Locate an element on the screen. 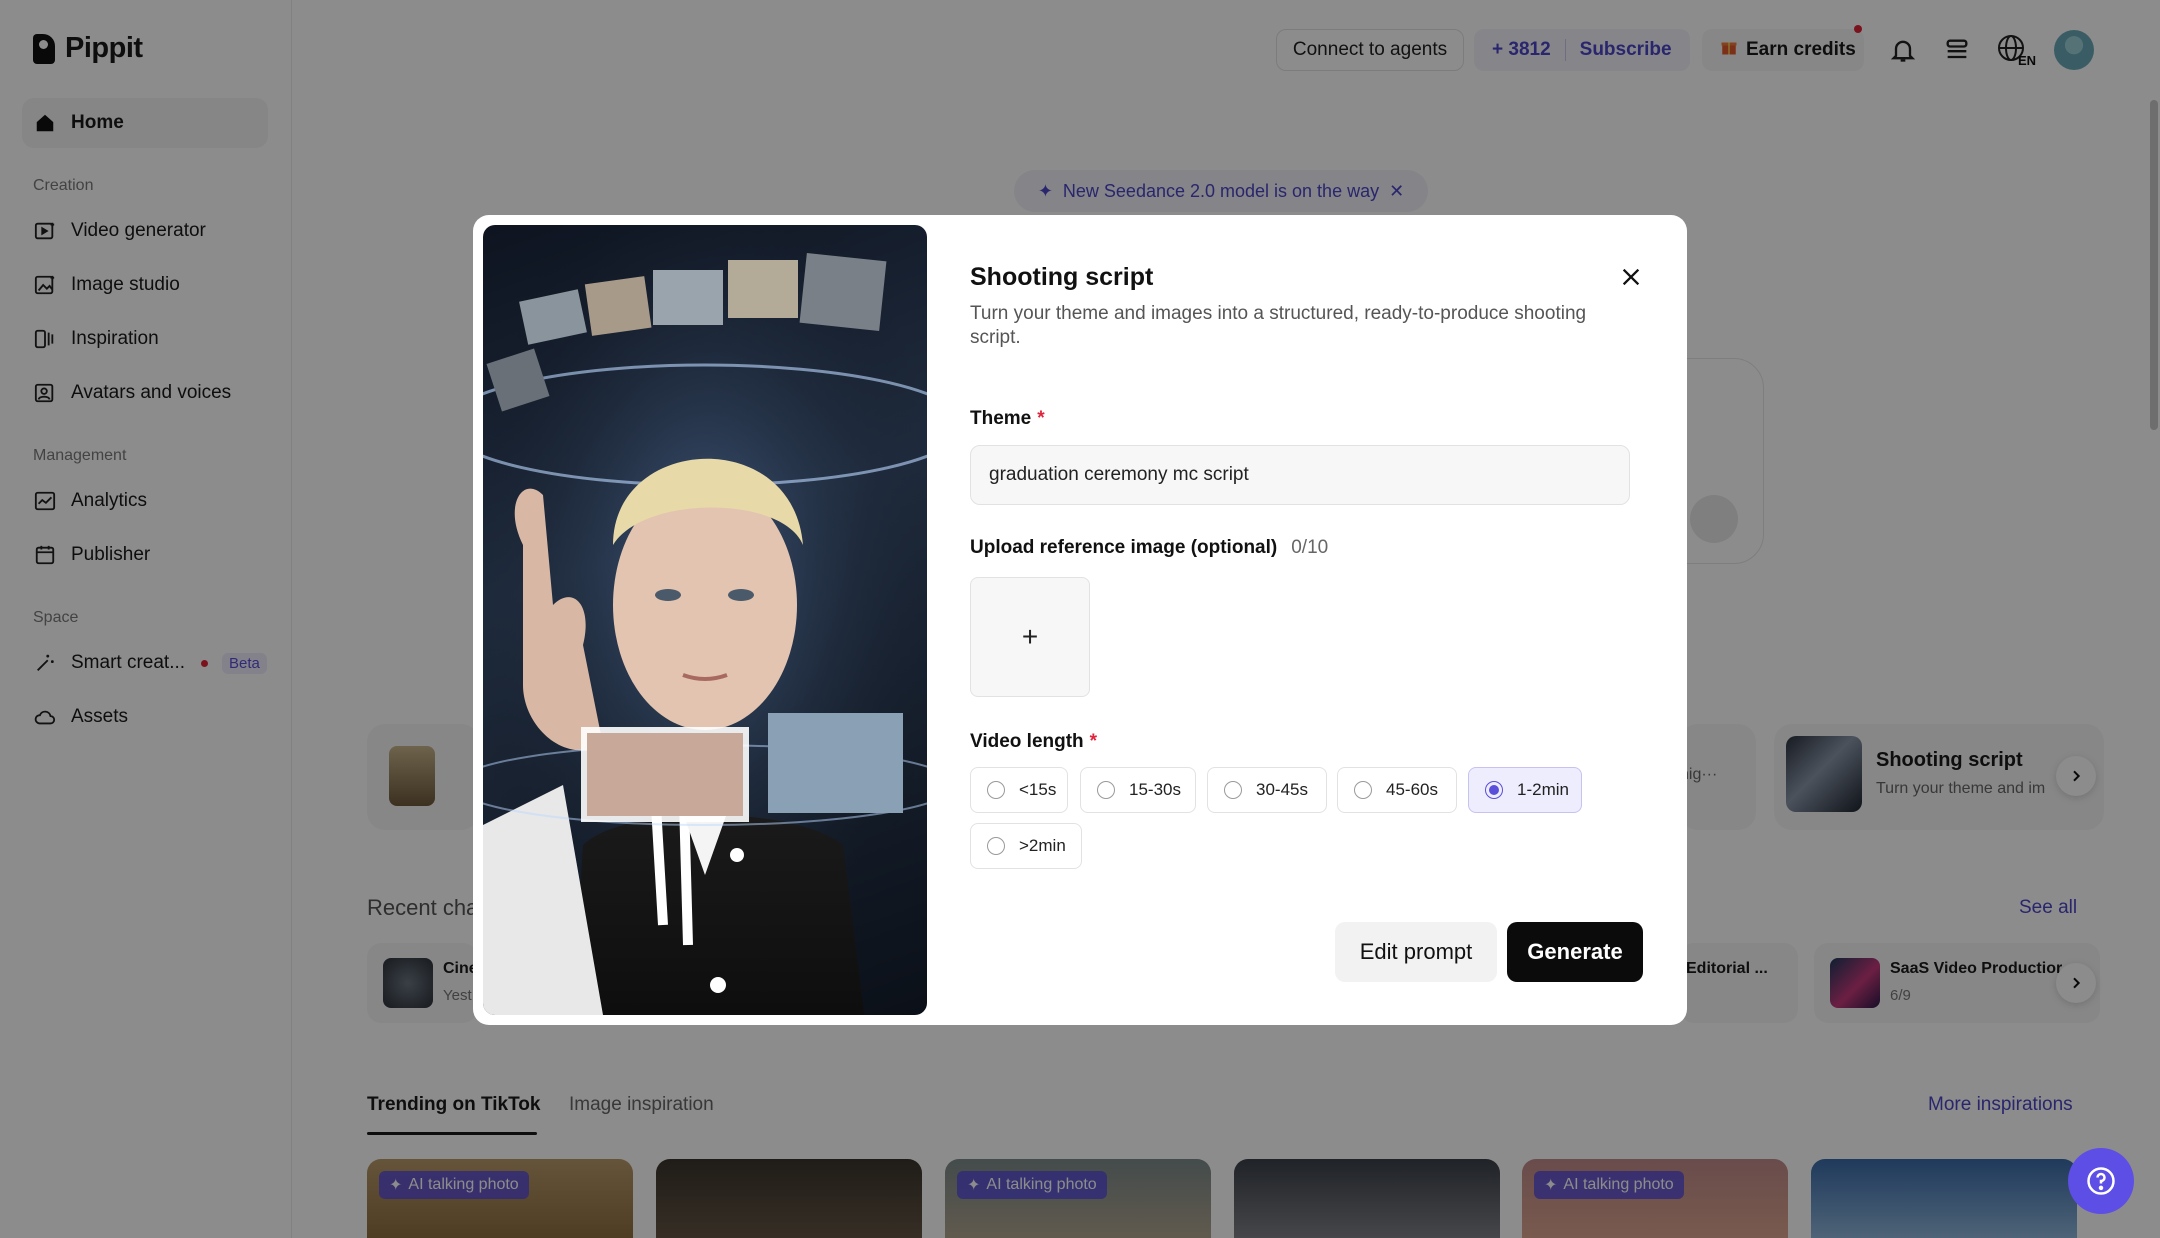  video-length-label-text: Video length is located at coordinates (1027, 741).